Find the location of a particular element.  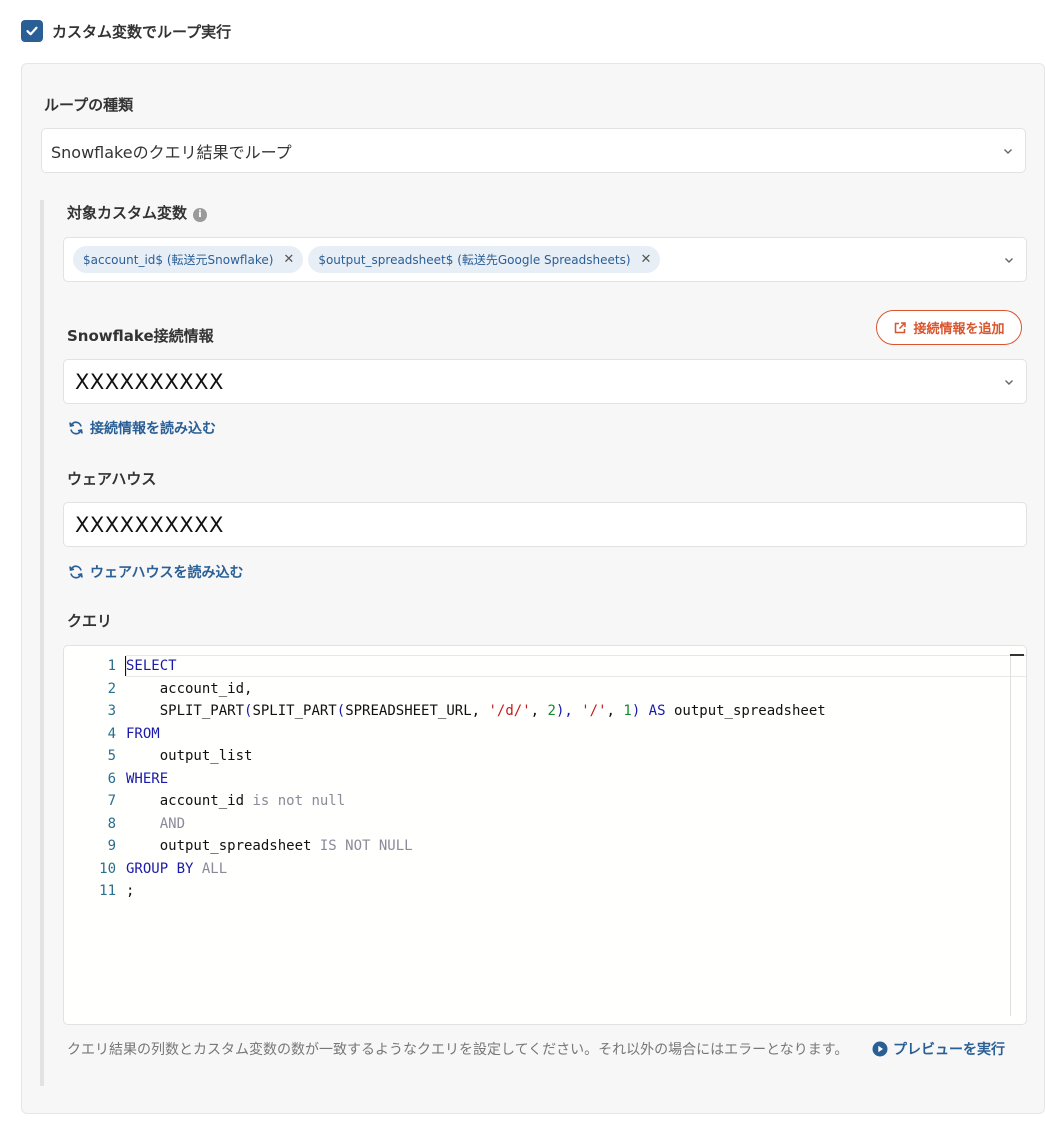

code-token: ), is located at coordinates (568, 711).